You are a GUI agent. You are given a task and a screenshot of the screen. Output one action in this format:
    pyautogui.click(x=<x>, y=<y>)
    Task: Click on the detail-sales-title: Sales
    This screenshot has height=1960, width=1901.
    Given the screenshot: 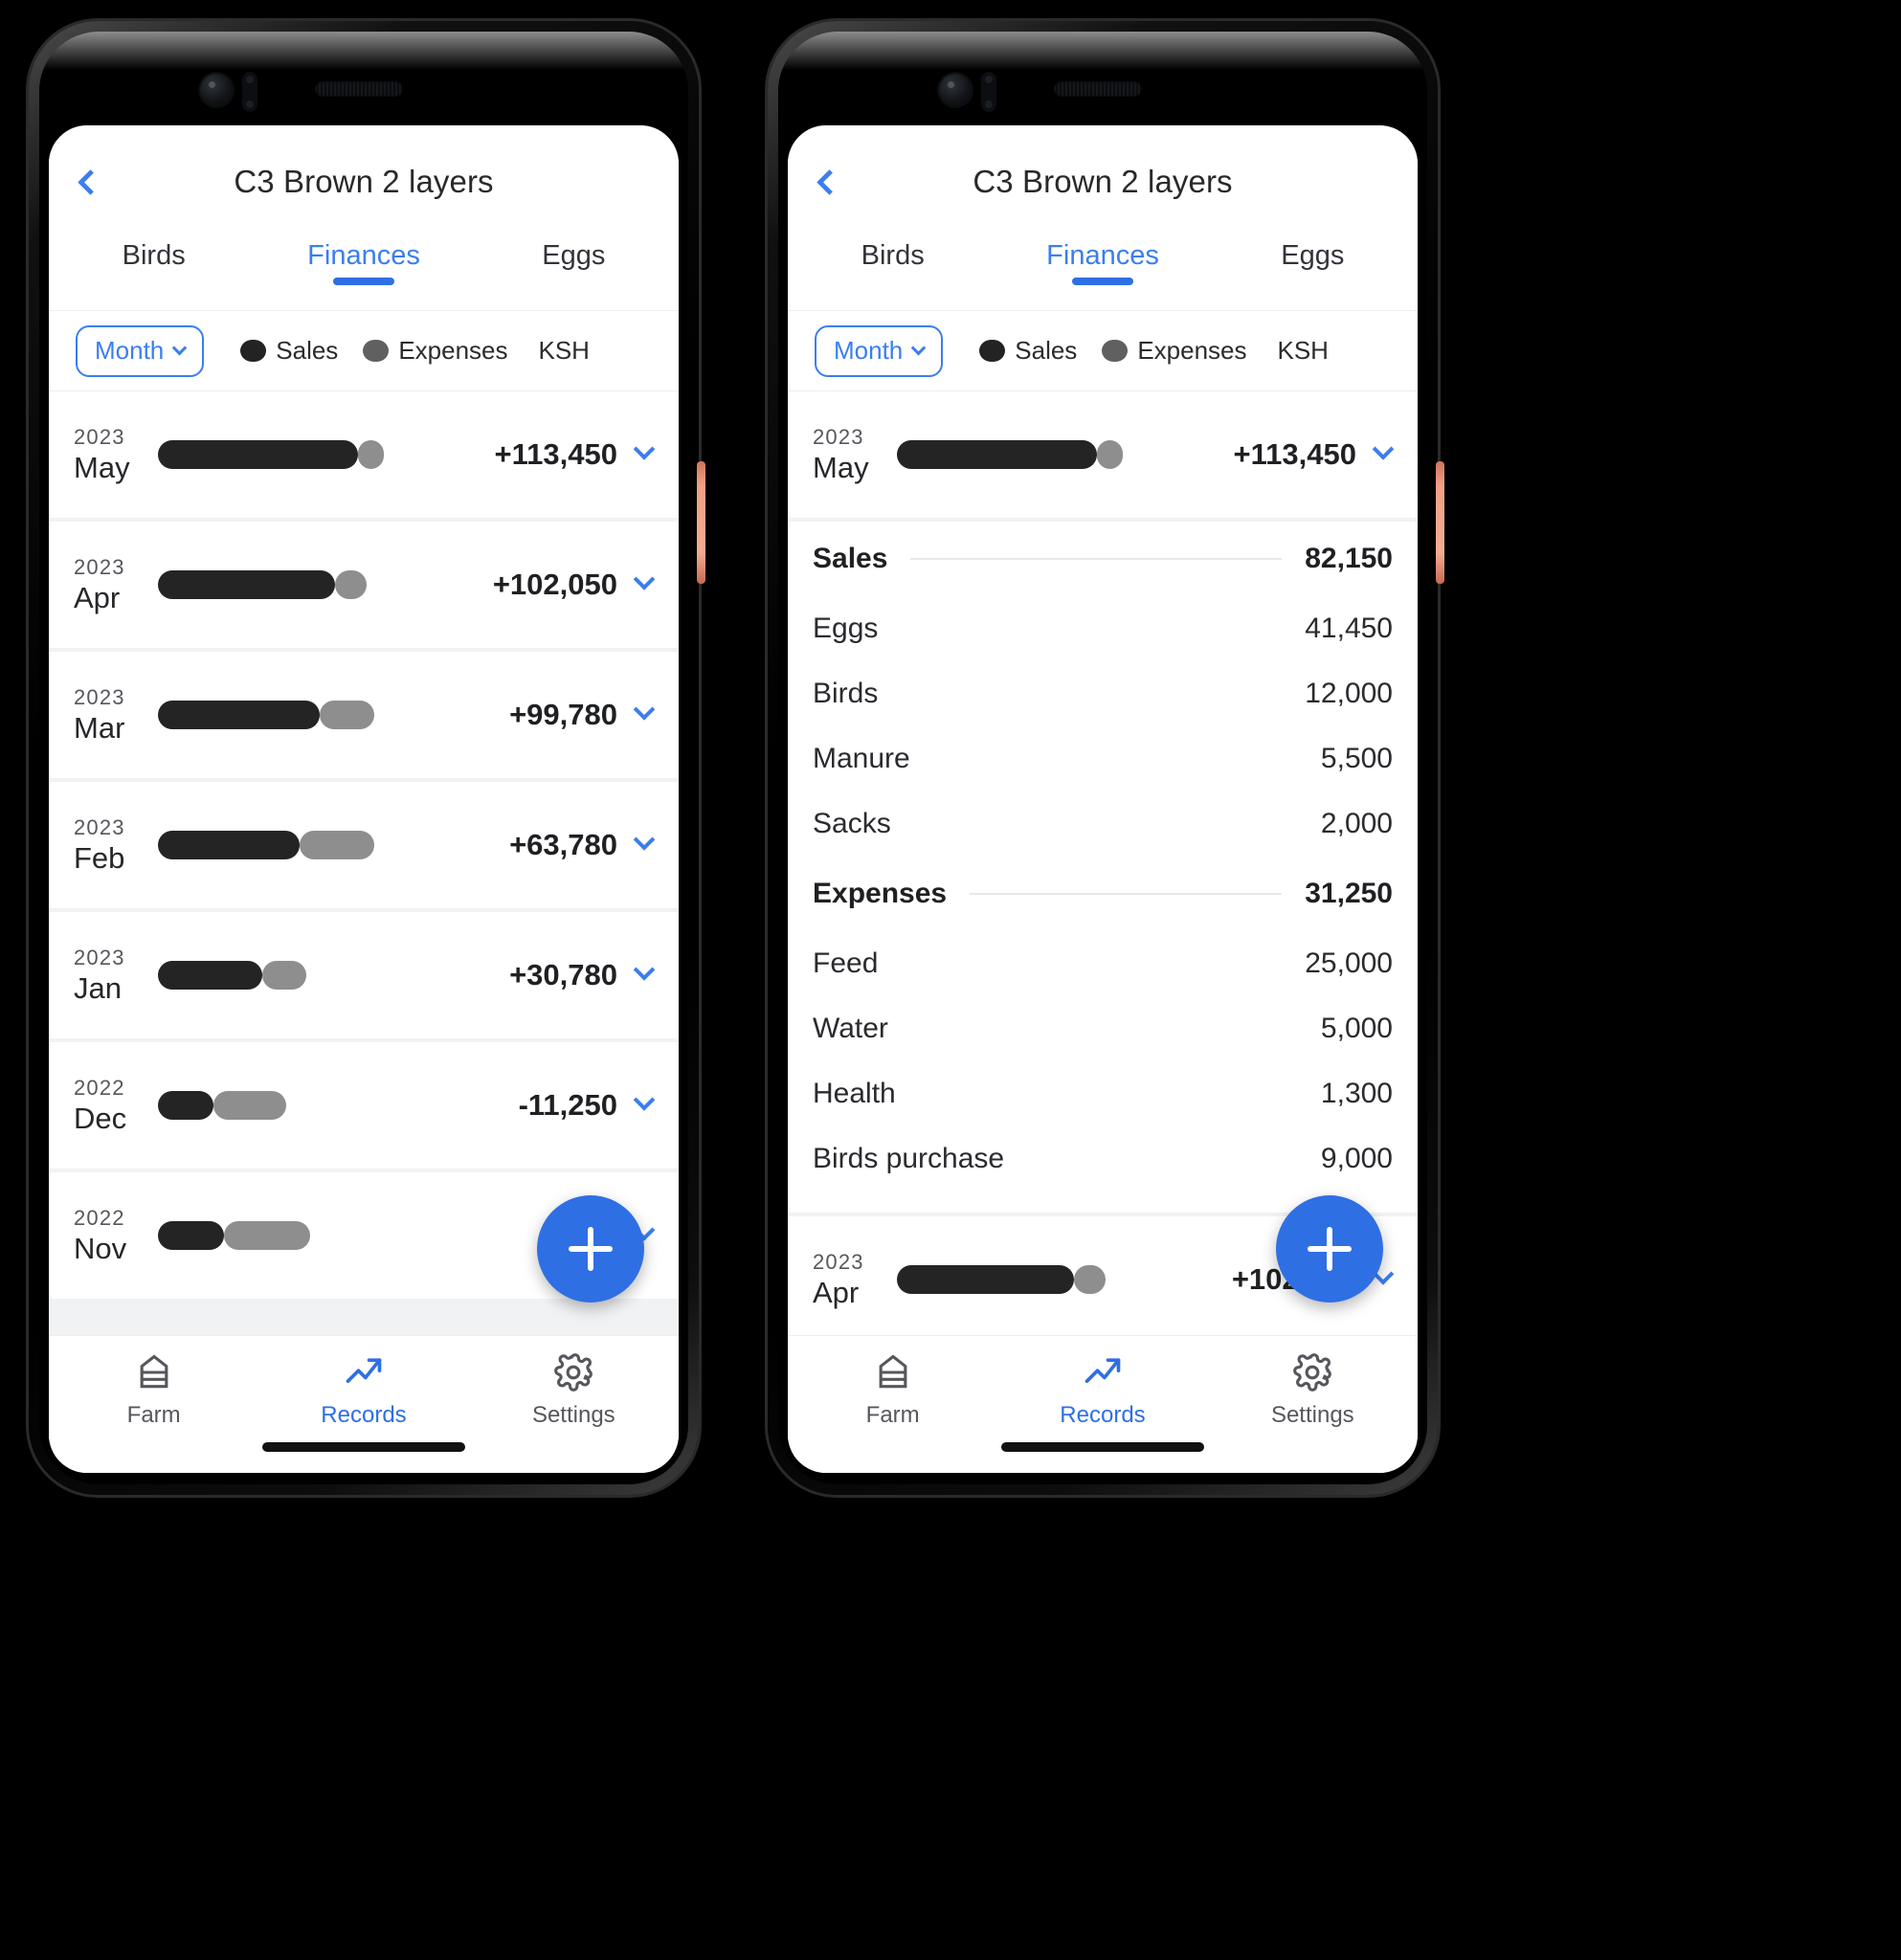 What is the action you would take?
    pyautogui.click(x=850, y=558)
    